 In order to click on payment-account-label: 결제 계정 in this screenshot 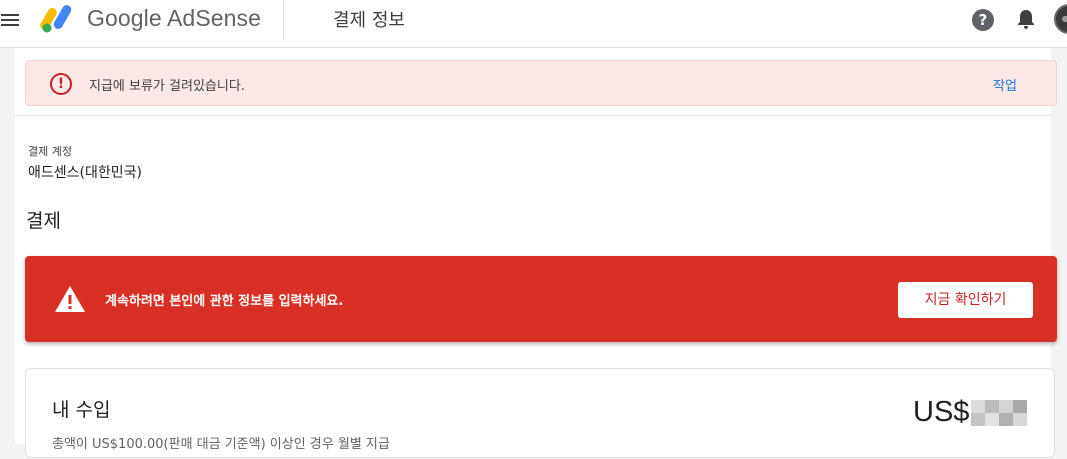, I will do `click(50, 151)`.